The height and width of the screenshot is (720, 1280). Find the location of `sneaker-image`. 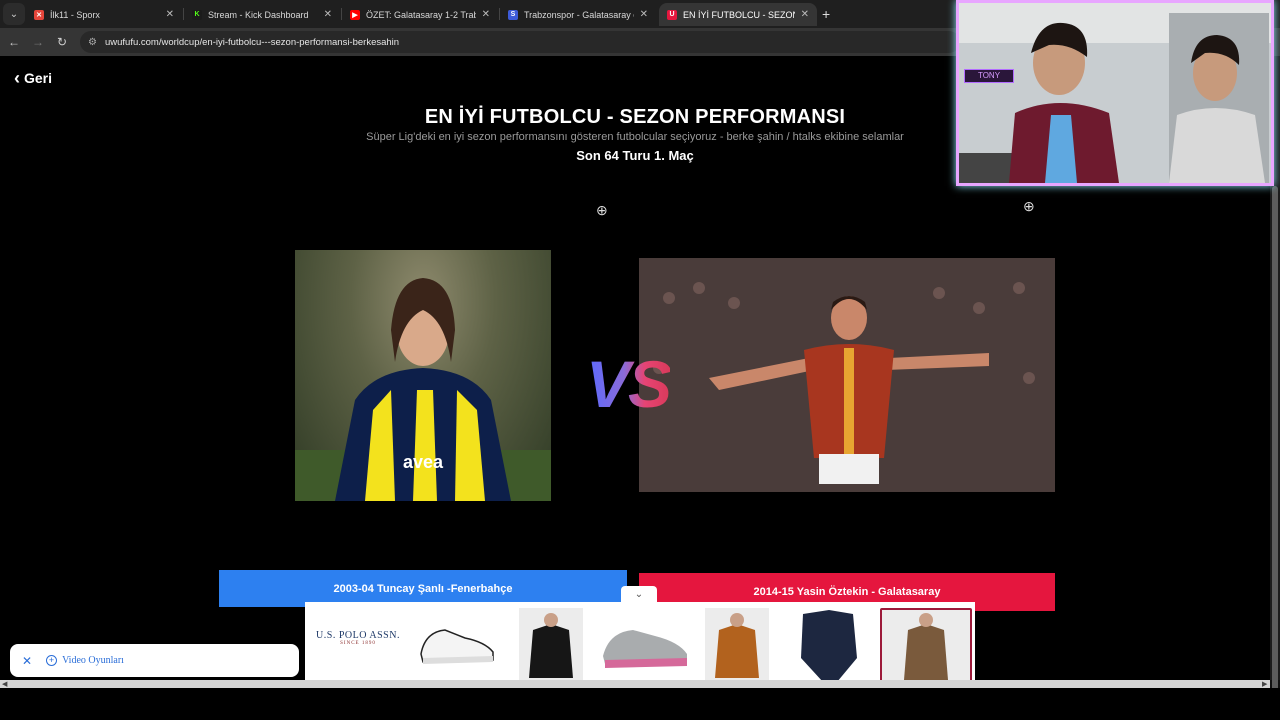

sneaker-image is located at coordinates (457, 646).